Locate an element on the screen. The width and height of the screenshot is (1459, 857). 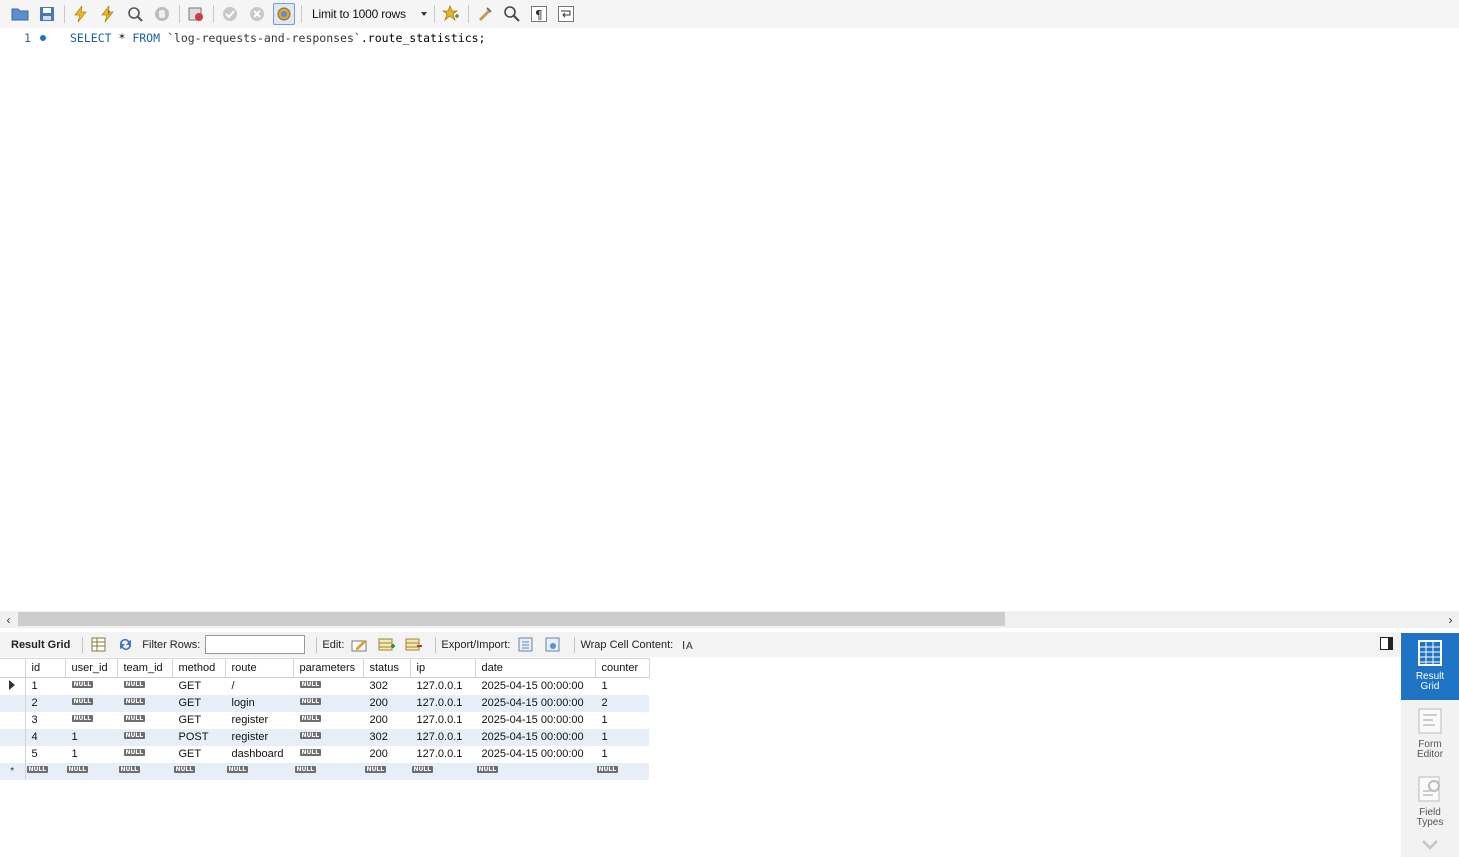
cell-ip: NULL is located at coordinates (442, 771).